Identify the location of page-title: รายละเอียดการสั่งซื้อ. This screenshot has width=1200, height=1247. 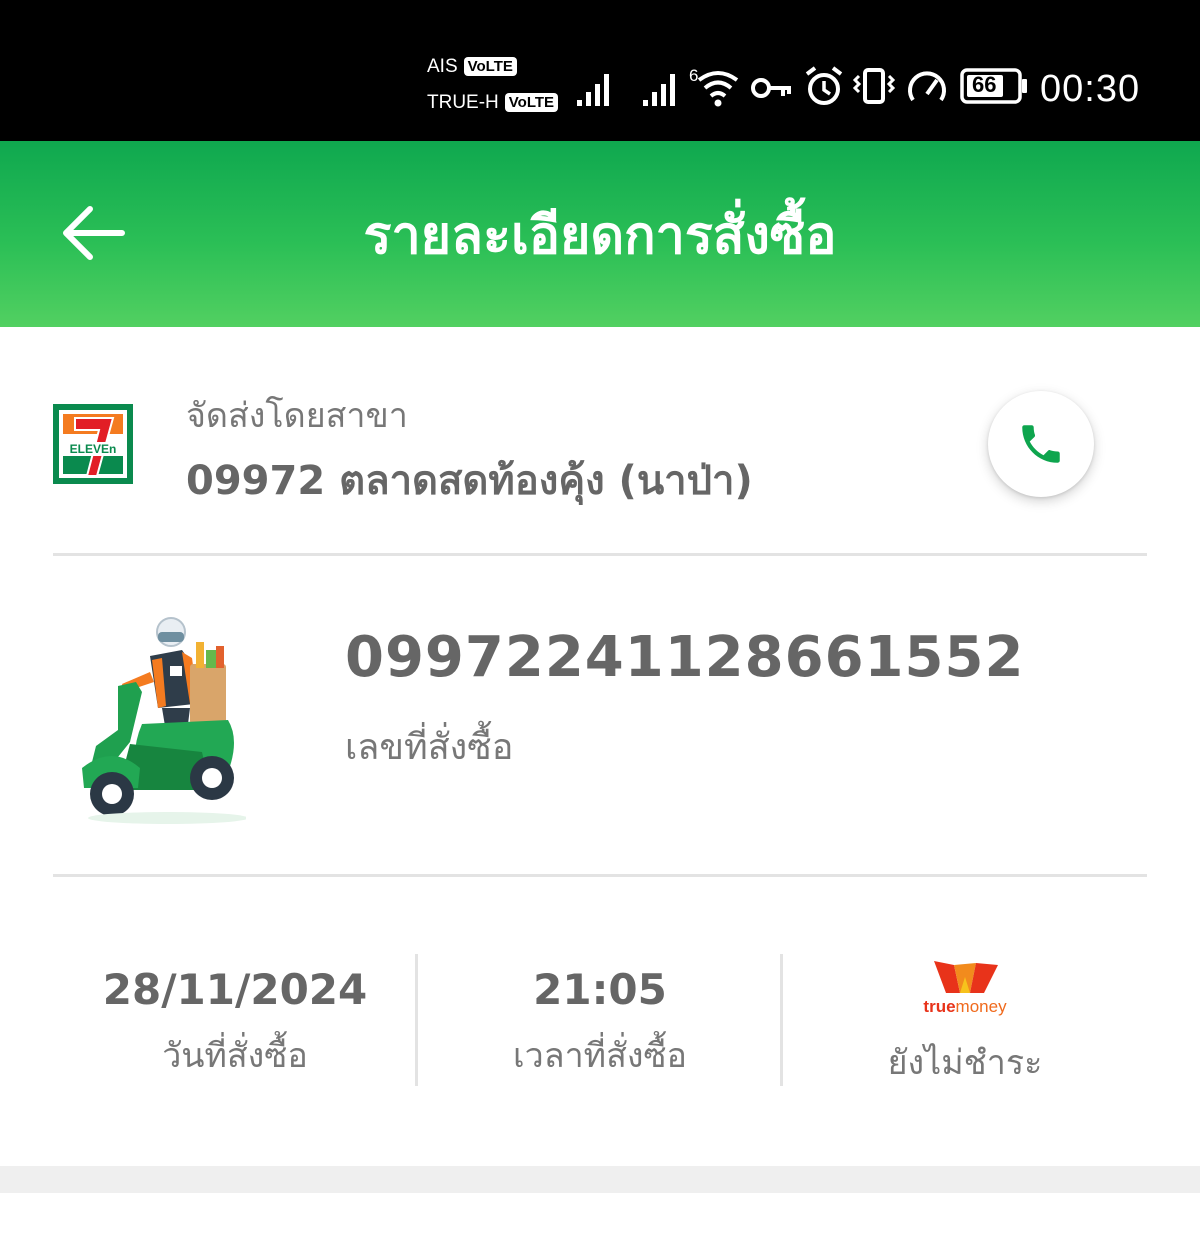
(600, 236).